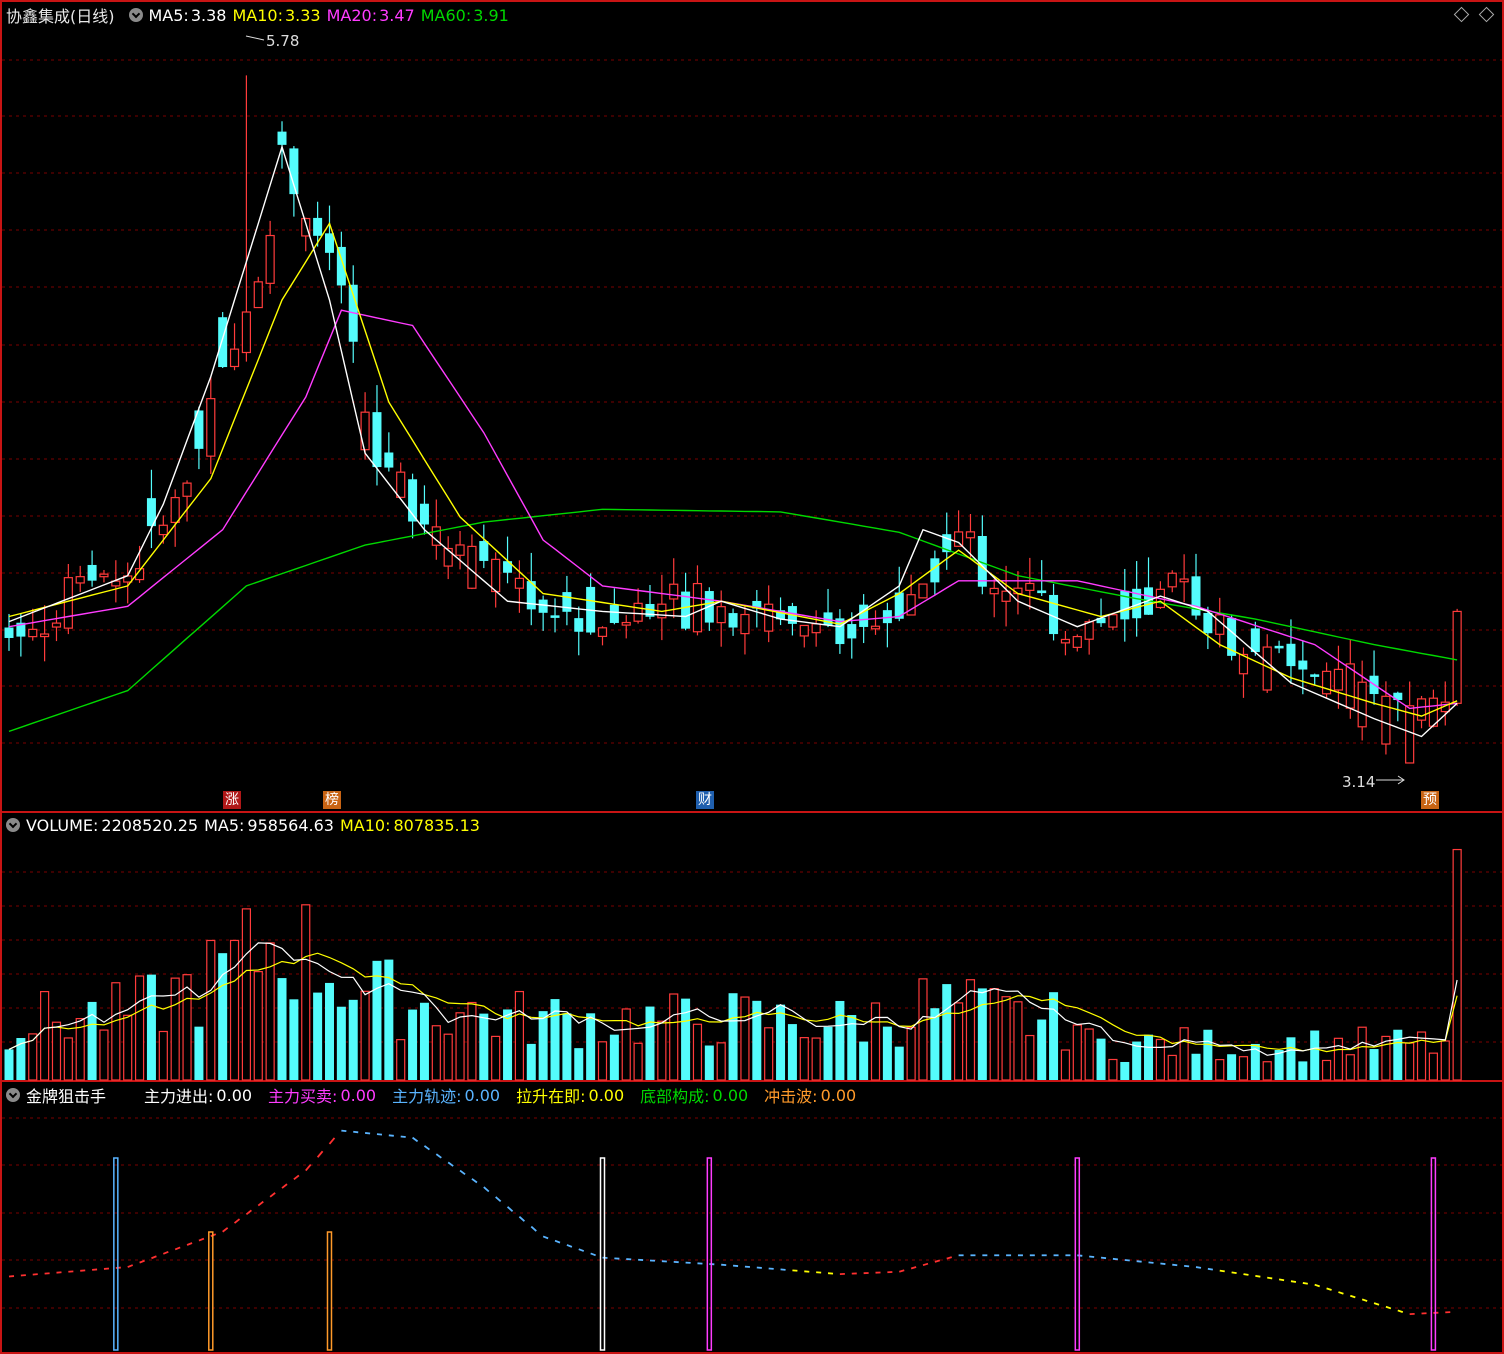  I want to click on event-tag-text: 预, so click(1430, 800).